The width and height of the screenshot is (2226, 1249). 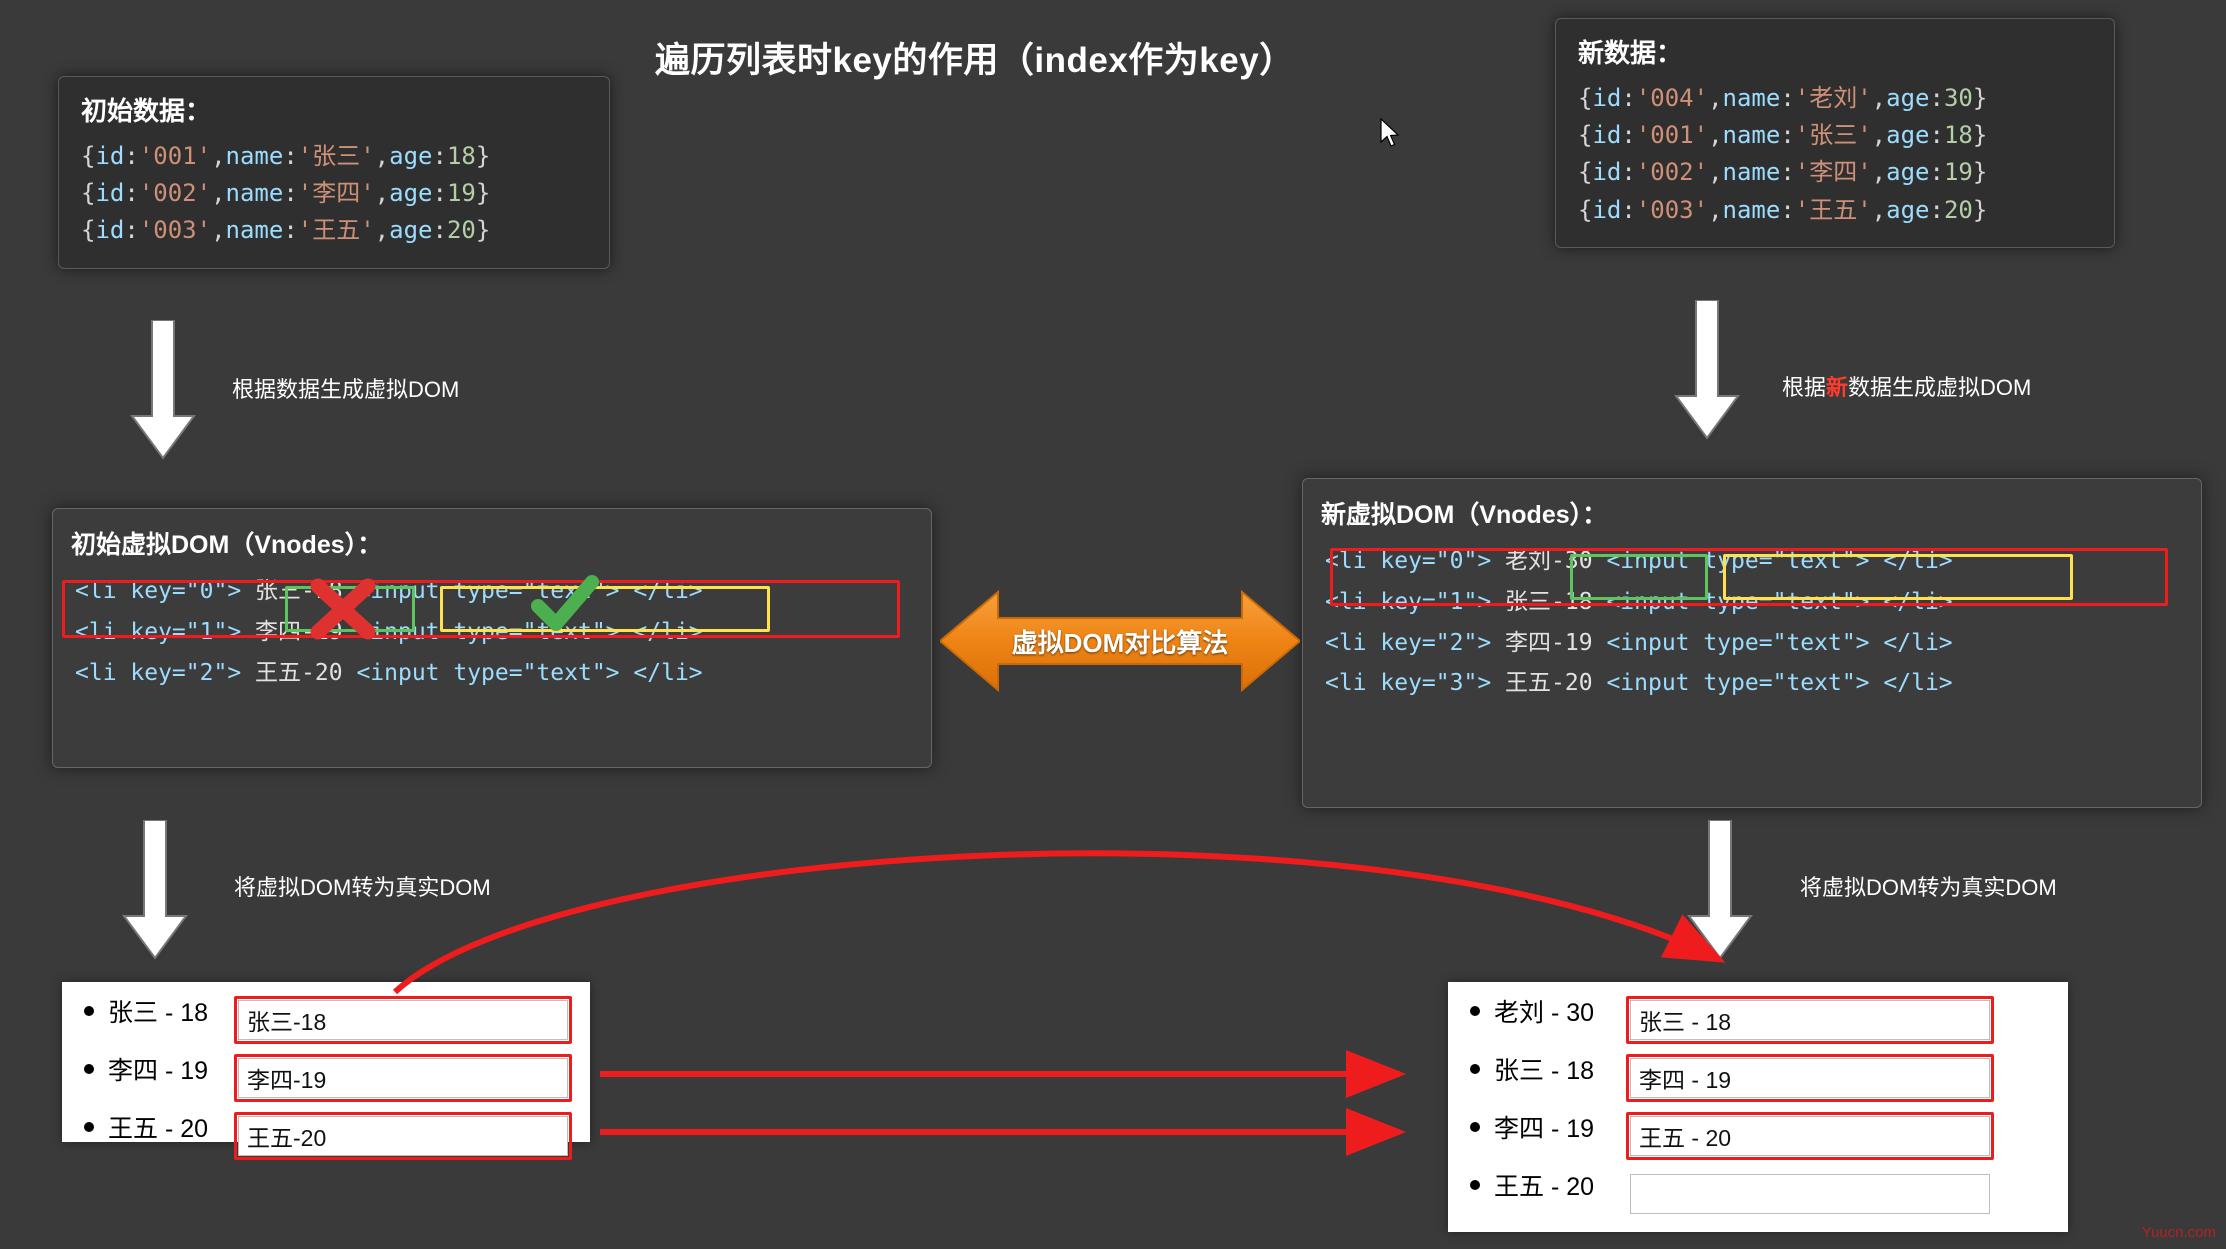 I want to click on initial-data-line: {id:'003',name:'王五',age:20}, so click(x=286, y=230).